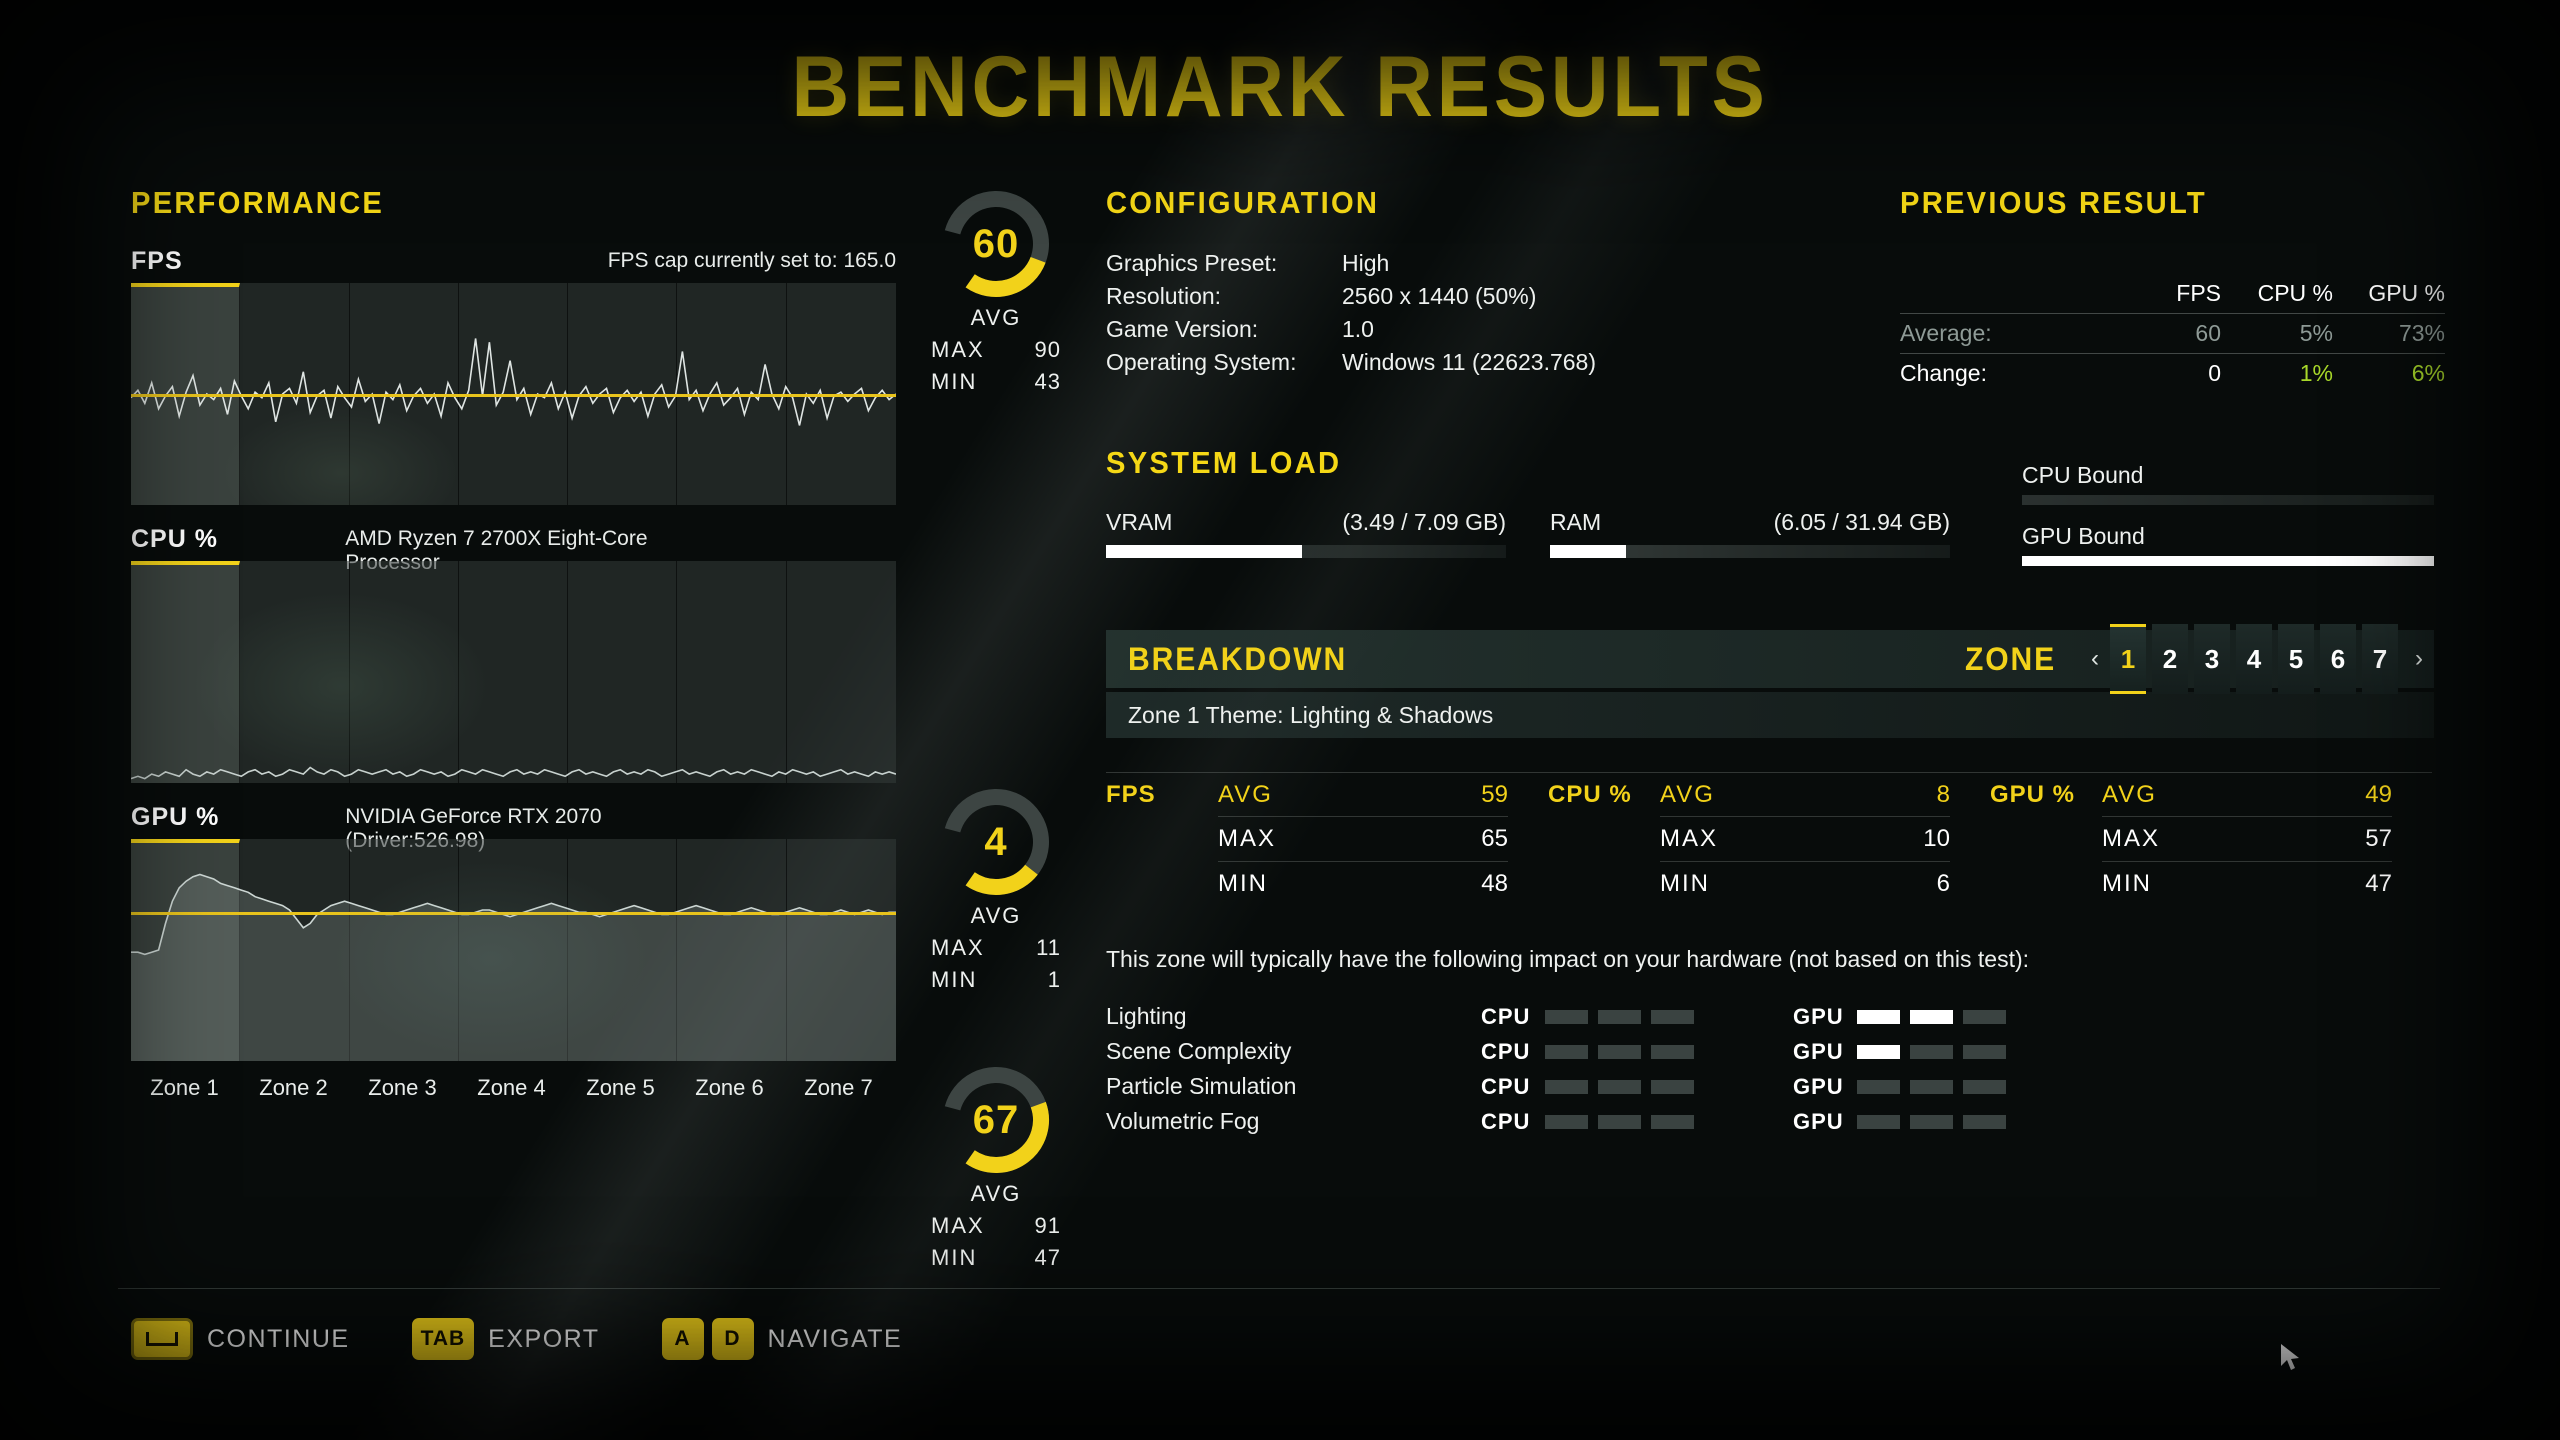 The height and width of the screenshot is (1440, 2560). Describe the element at coordinates (2211, 794) in the screenshot. I see `stat-row: GPU % AVG 49` at that location.